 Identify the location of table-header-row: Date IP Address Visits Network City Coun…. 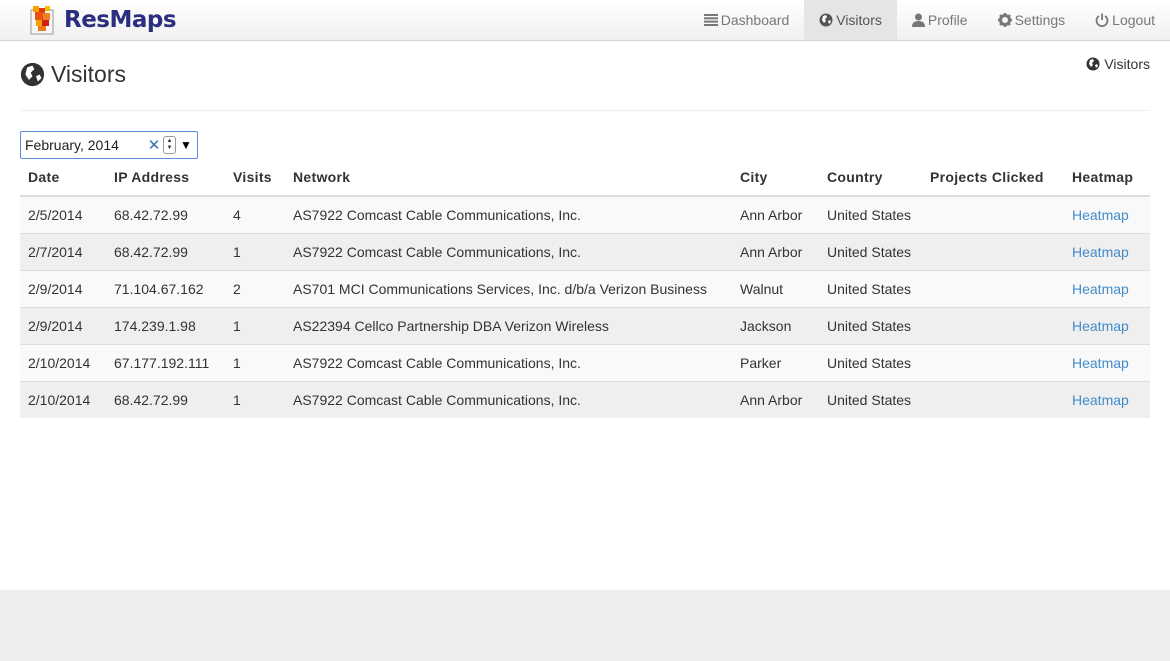
(585, 178).